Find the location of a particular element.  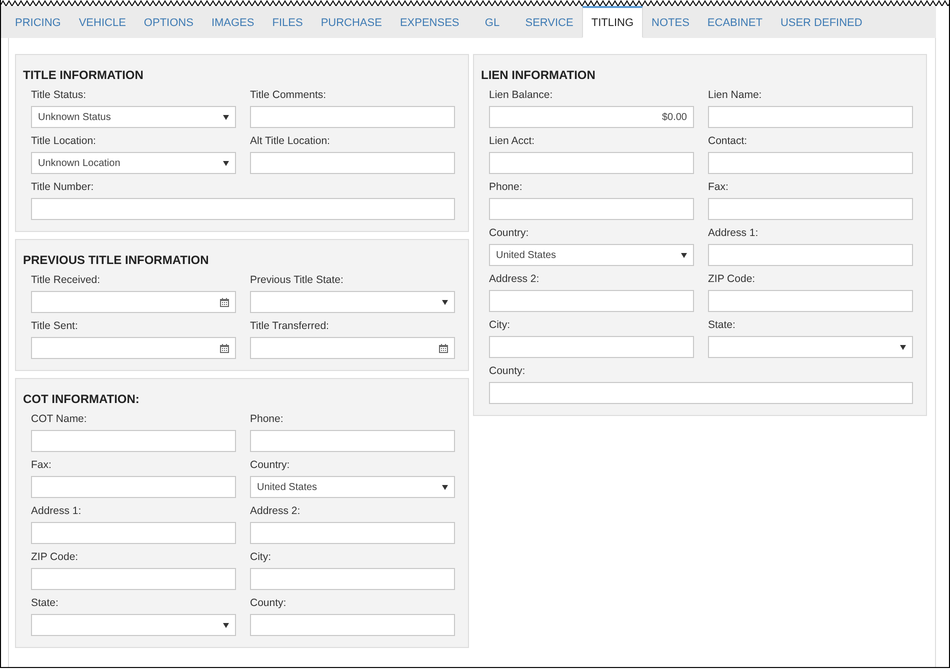

section-title: PREVIOUS TITLE INFORMATION is located at coordinates (116, 260).